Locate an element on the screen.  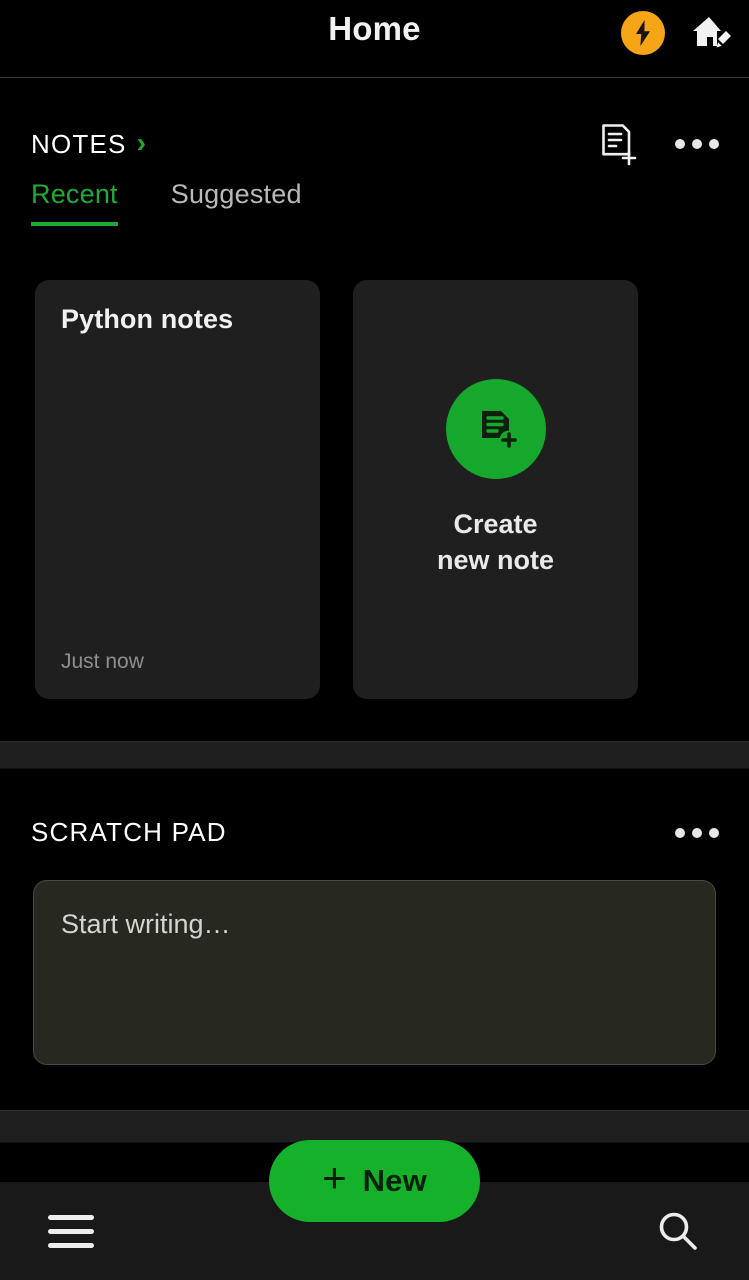
app-bar-actions is located at coordinates (677, 33).